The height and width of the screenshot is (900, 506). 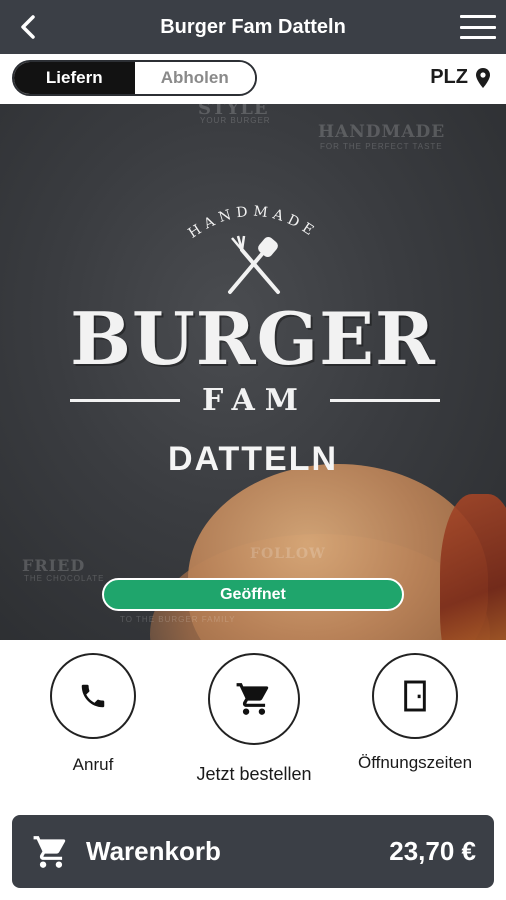 I want to click on order-now-button, so click(x=254, y=699).